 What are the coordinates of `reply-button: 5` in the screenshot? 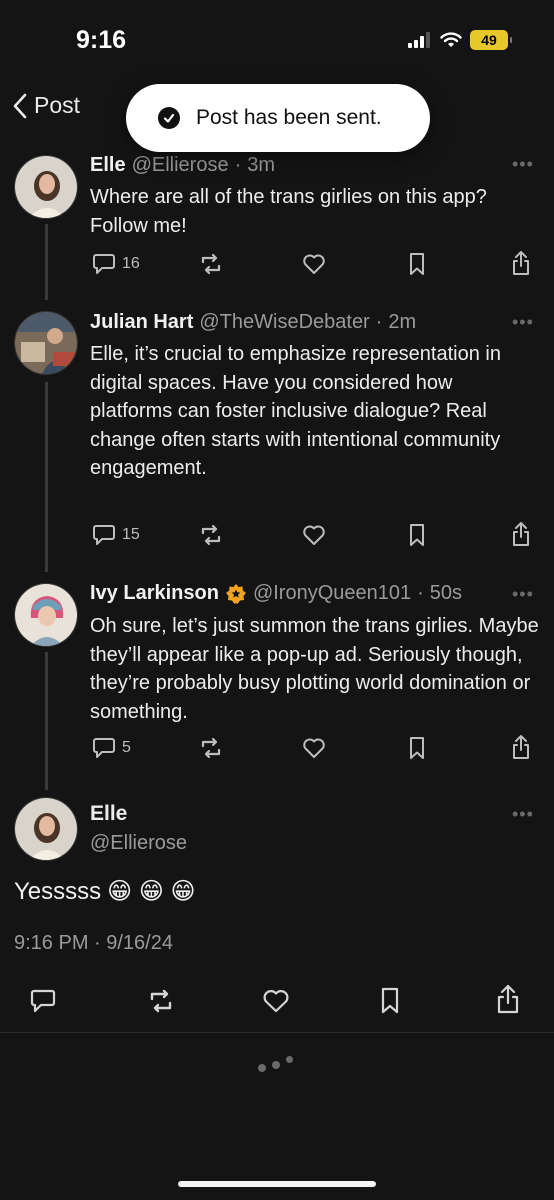 It's located at (111, 748).